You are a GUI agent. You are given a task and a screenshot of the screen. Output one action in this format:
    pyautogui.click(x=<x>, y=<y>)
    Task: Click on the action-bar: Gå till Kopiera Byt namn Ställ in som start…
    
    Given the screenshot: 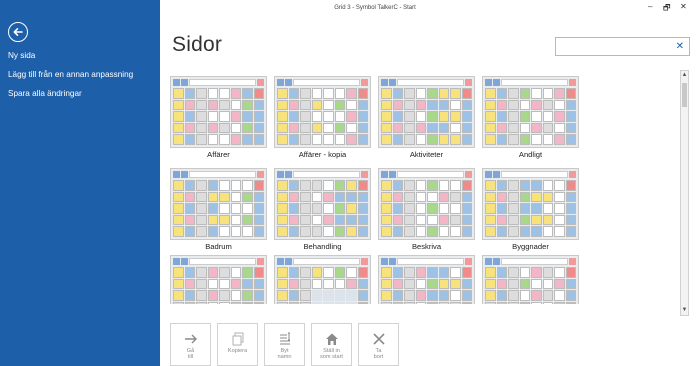 What is the action you would take?
    pyautogui.click(x=284, y=344)
    